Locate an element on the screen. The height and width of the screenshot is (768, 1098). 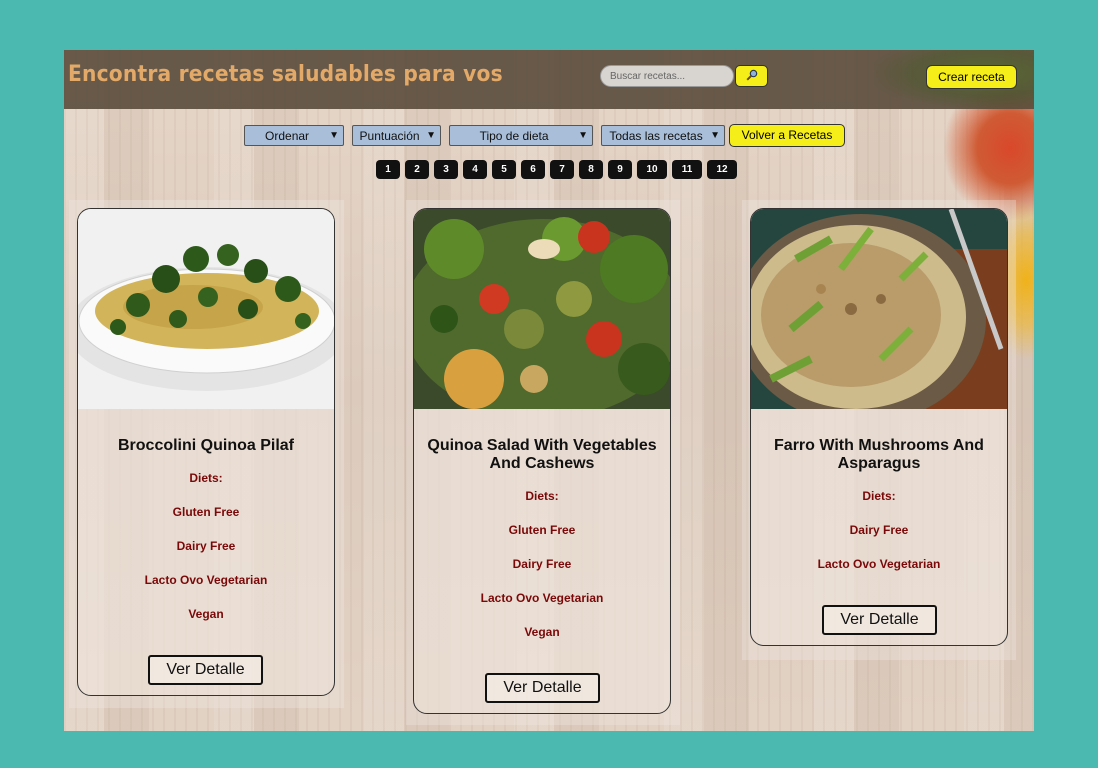
search-button is located at coordinates (751, 76).